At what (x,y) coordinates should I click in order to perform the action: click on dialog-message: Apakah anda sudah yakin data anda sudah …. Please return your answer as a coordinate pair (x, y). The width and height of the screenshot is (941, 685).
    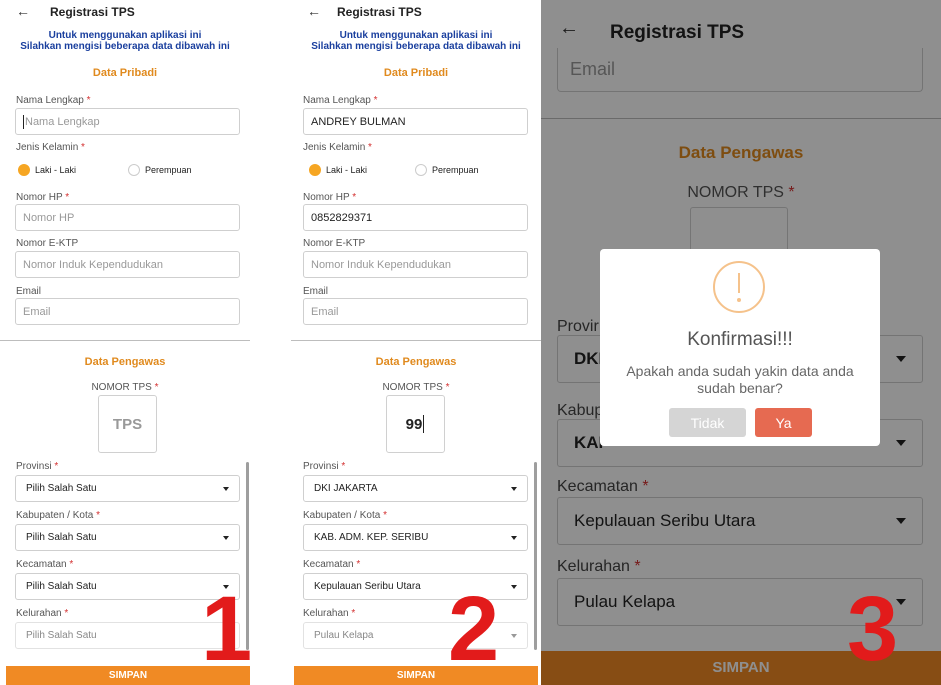
    Looking at the image, I should click on (740, 379).